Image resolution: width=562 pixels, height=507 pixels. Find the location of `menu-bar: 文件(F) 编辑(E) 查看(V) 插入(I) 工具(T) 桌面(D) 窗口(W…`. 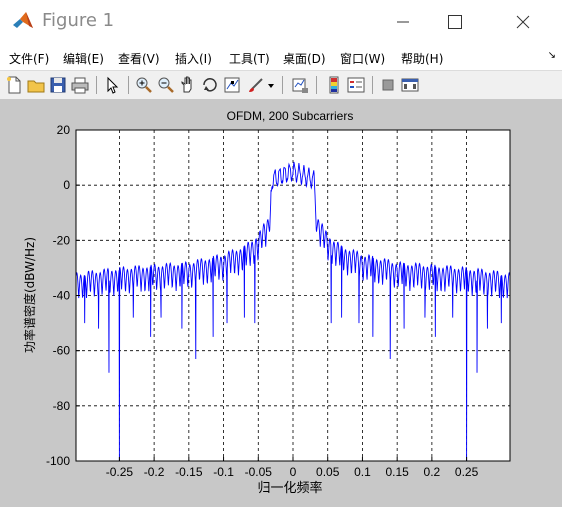

menu-bar: 文件(F) 编辑(E) 查看(V) 插入(I) 工具(T) 桌面(D) 窗口(W… is located at coordinates (281, 57).